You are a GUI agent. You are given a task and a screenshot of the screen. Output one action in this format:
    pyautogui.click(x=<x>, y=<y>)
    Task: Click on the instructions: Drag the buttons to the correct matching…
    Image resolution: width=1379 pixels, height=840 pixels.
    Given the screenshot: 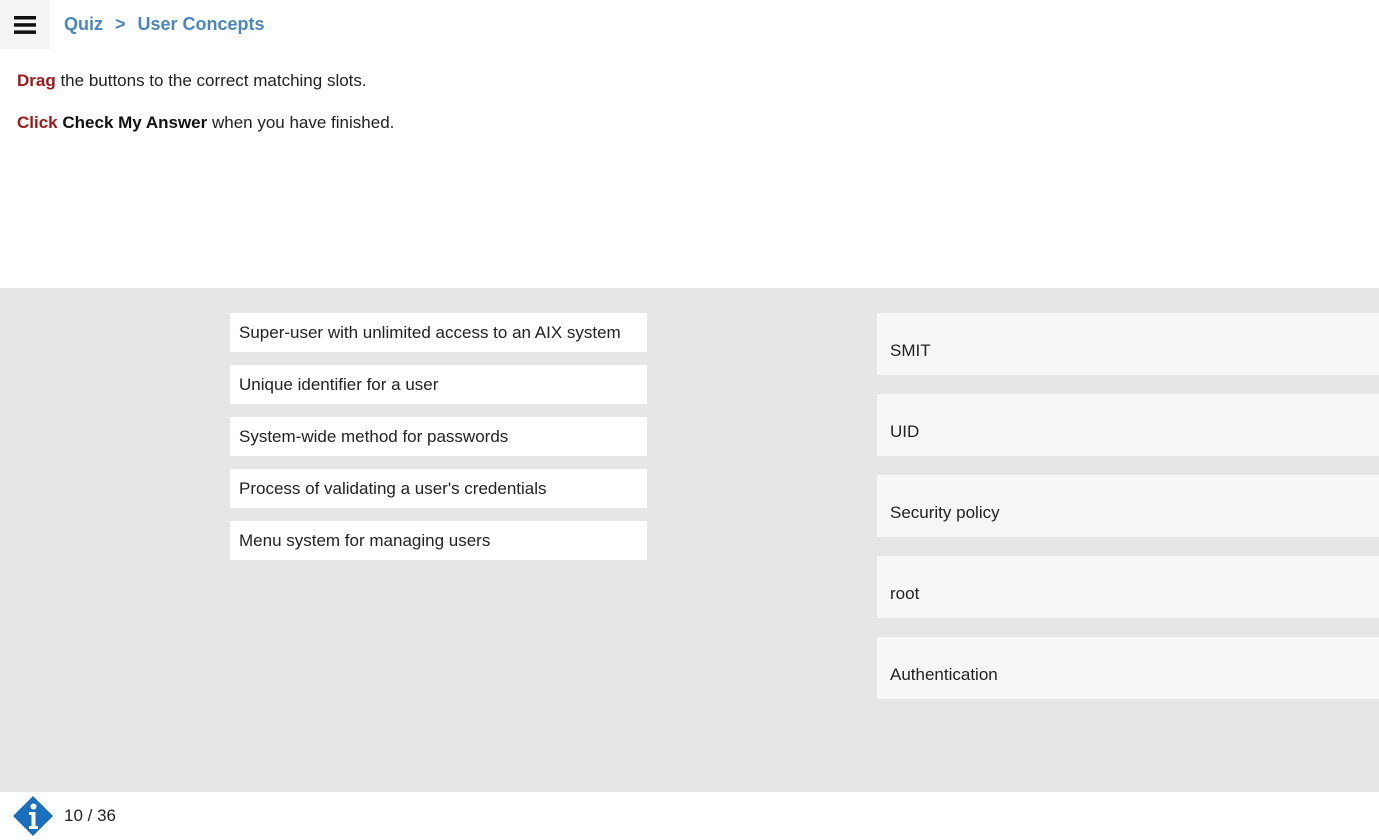 What is the action you would take?
    pyautogui.click(x=205, y=102)
    